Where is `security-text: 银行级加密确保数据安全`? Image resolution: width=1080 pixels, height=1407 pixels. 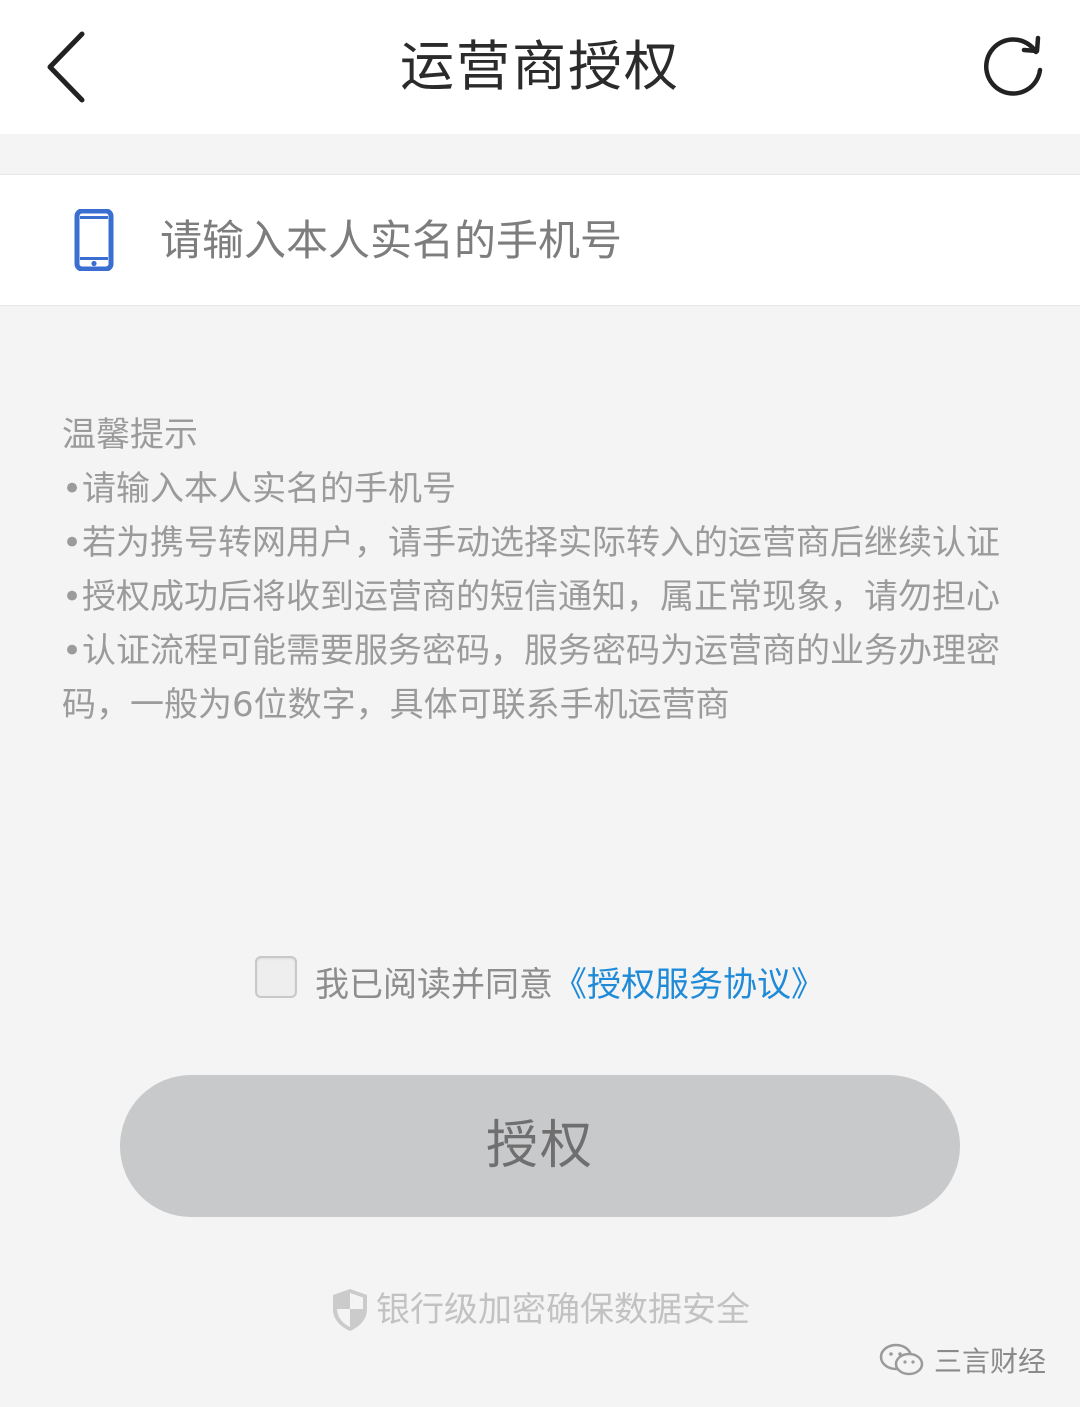 security-text: 银行级加密确保数据安全 is located at coordinates (563, 1310).